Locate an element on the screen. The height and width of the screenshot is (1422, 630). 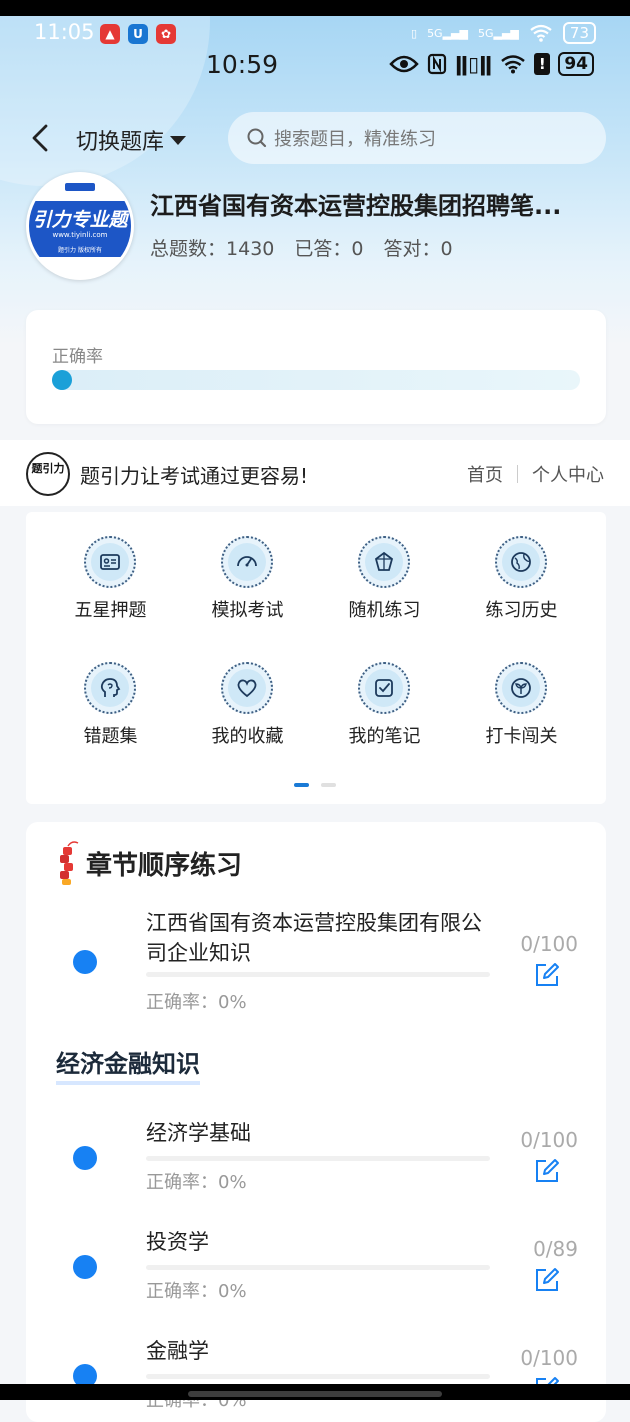
divider is located at coordinates (517, 474).